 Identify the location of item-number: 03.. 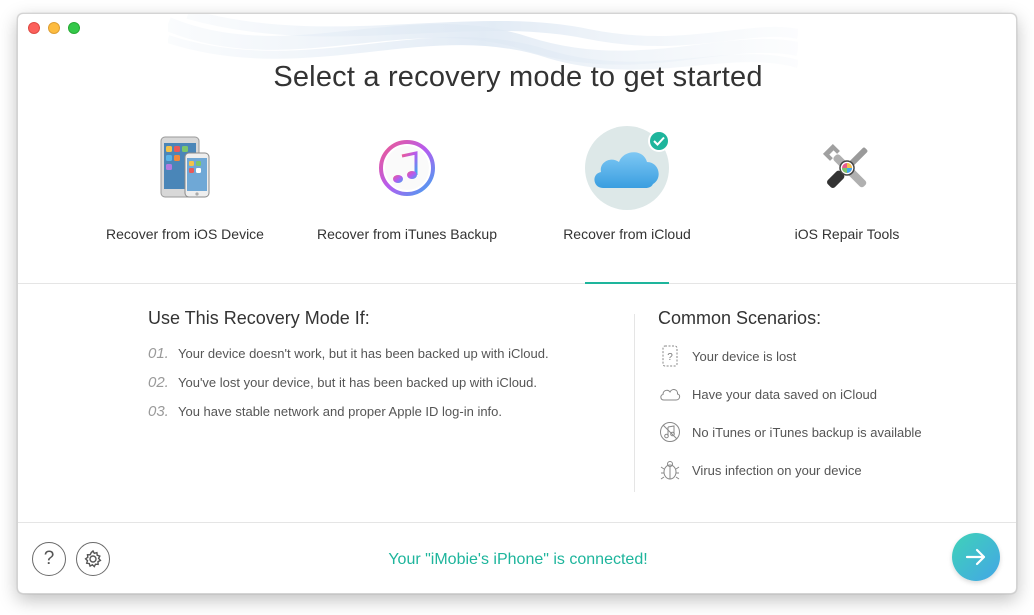
(158, 411).